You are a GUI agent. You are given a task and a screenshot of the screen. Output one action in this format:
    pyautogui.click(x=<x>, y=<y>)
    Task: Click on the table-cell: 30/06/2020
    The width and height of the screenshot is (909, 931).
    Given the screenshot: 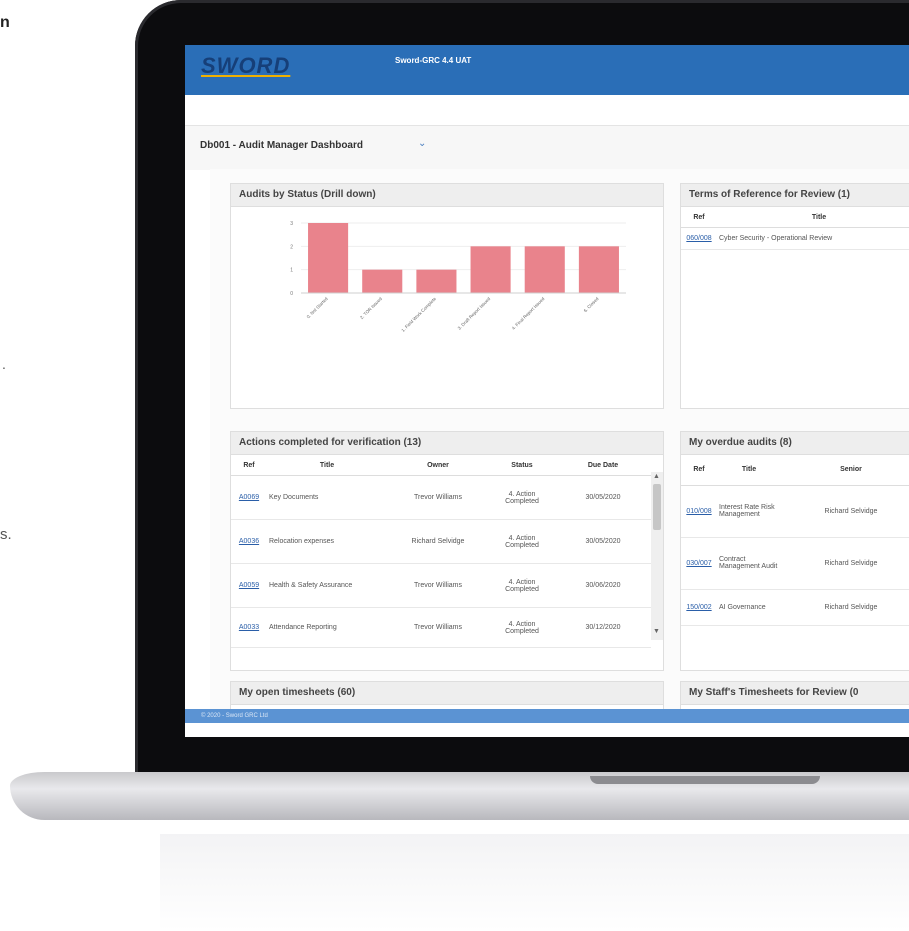 What is the action you would take?
    pyautogui.click(x=603, y=585)
    